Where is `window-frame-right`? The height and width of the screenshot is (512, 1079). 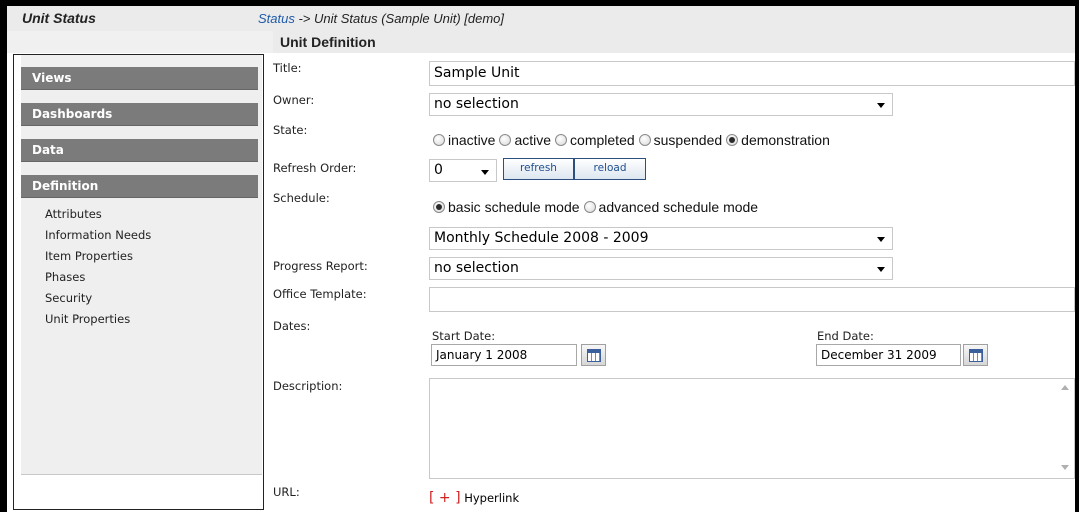
window-frame-right is located at coordinates (1077, 256).